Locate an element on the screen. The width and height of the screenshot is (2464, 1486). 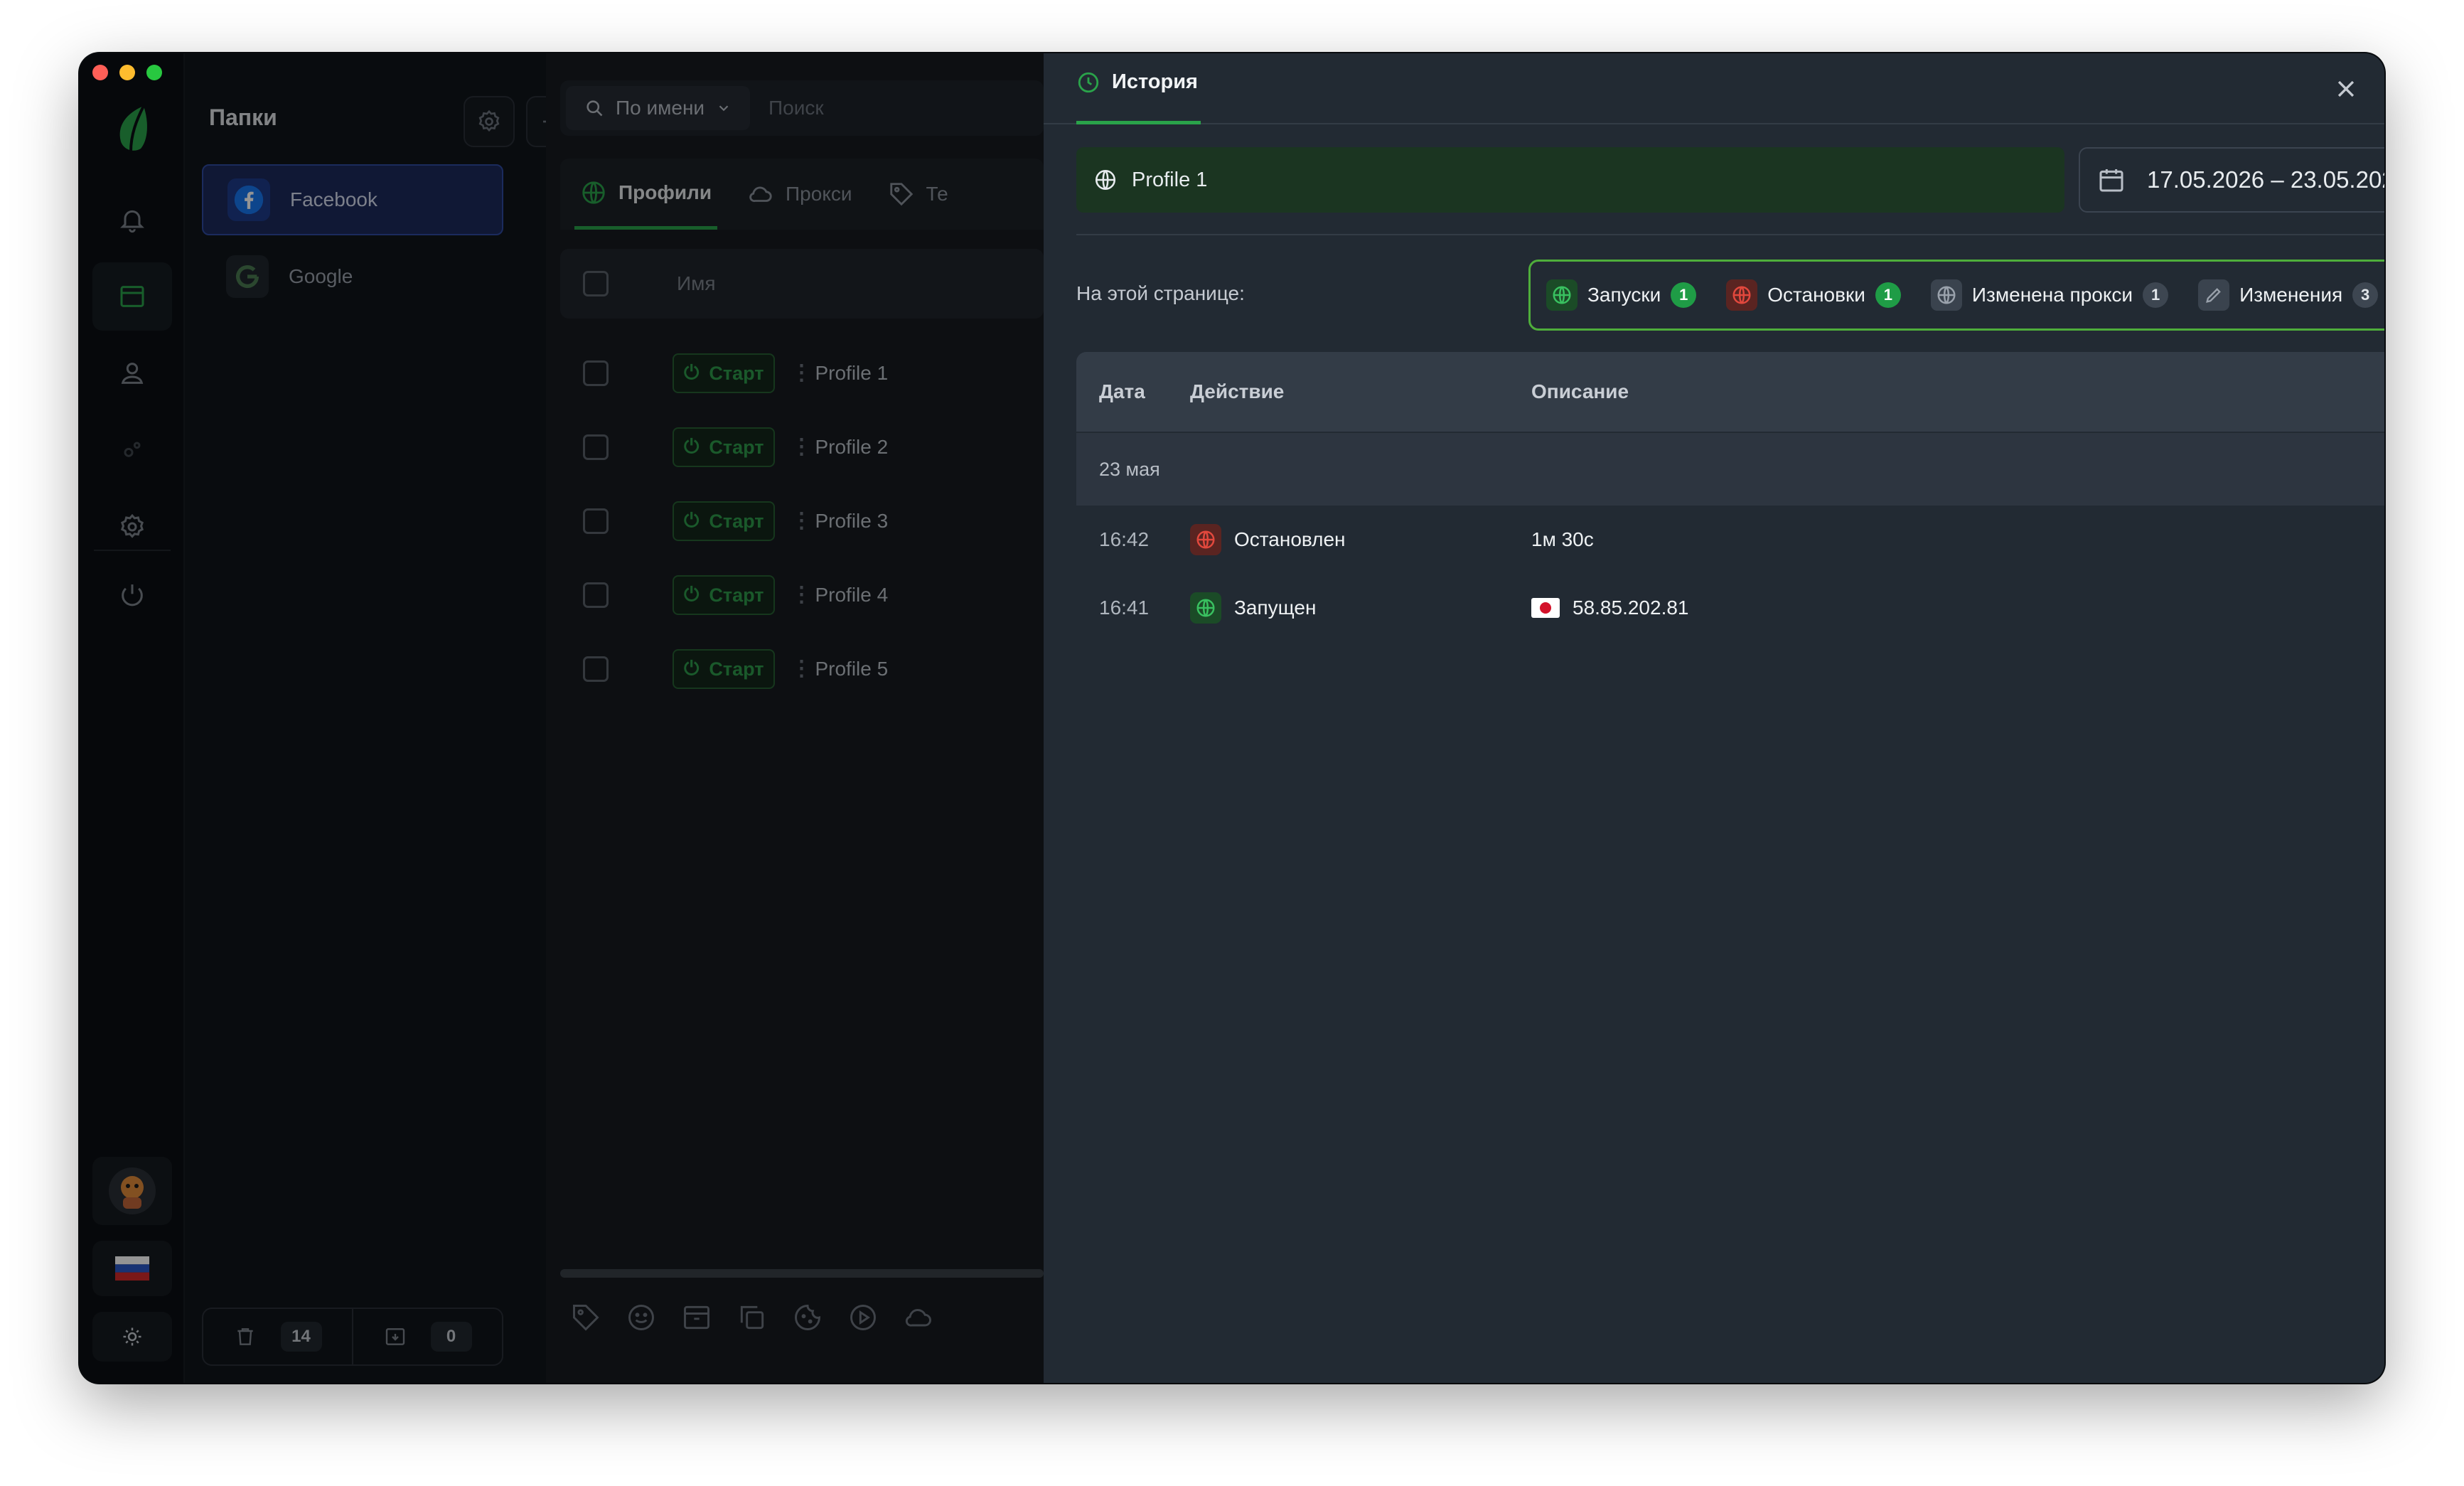
filter-label: Изменения is located at coordinates (2291, 295).